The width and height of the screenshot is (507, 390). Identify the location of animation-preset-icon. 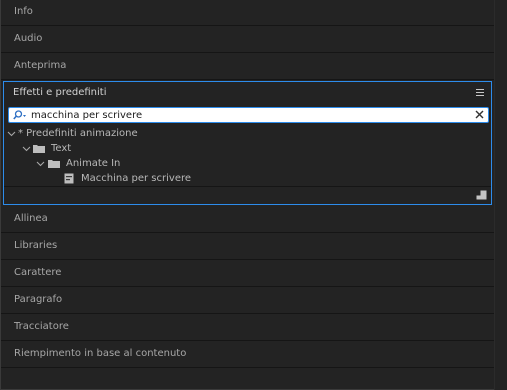
(69, 178).